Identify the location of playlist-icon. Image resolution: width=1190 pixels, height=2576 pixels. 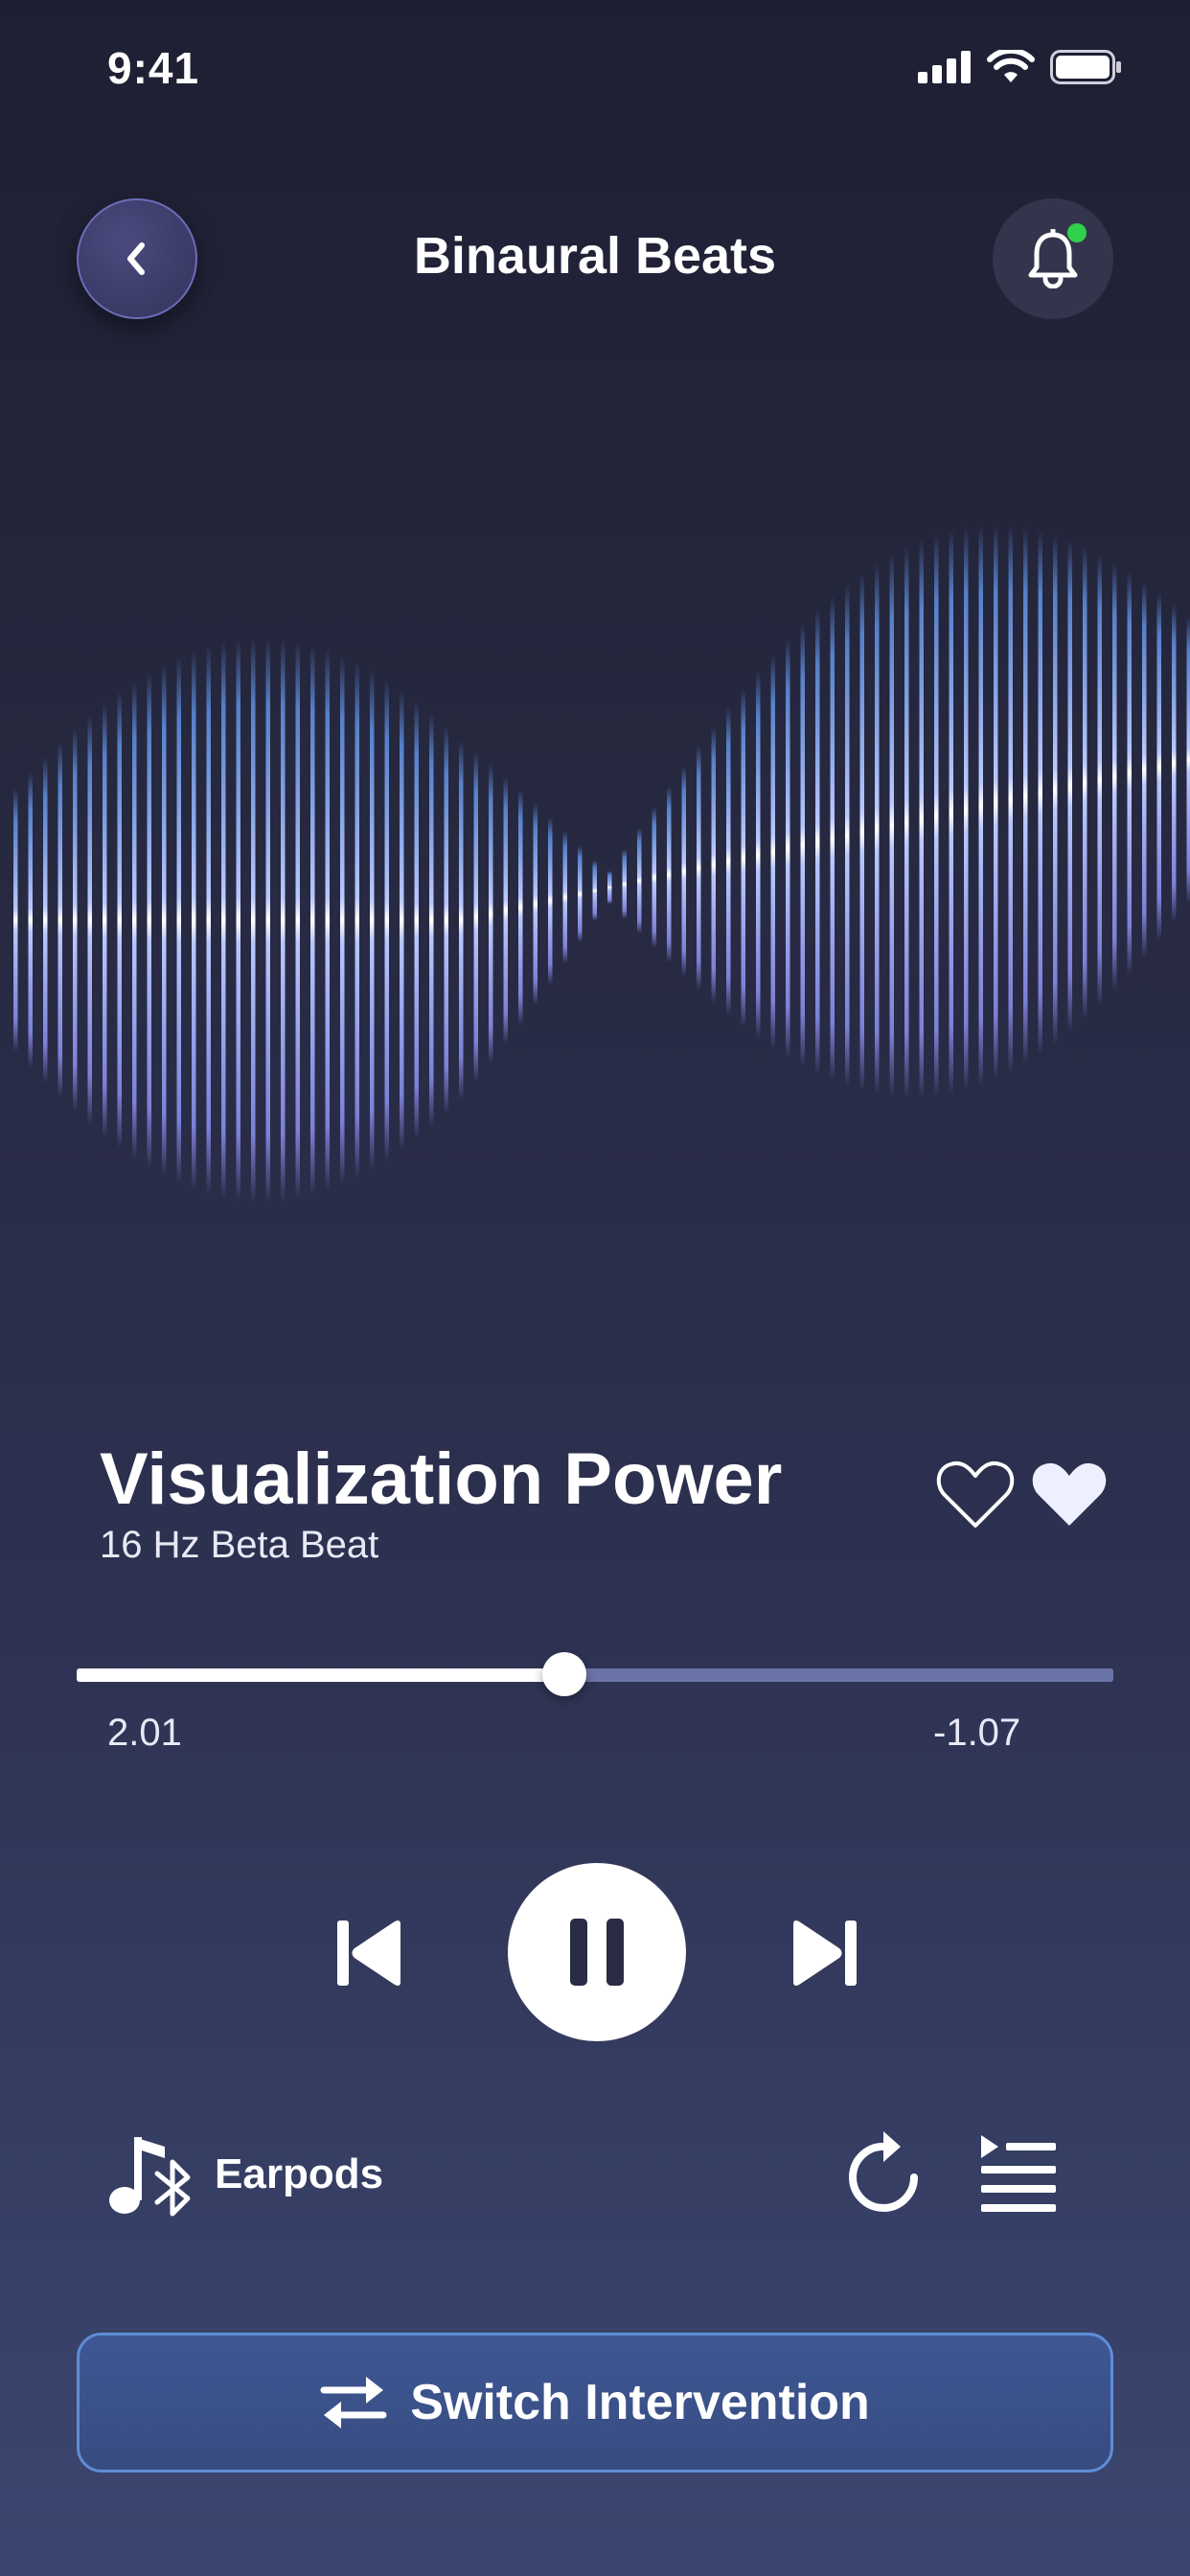
(1018, 2172).